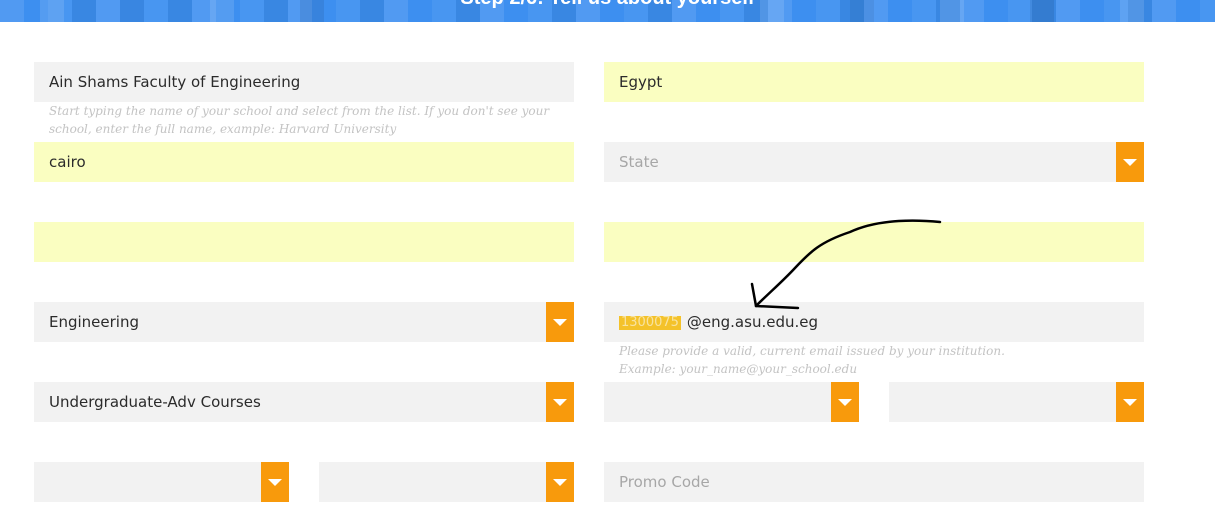  I want to click on header-banner: Step 2/6: Tell us about yourself, so click(607, 11).